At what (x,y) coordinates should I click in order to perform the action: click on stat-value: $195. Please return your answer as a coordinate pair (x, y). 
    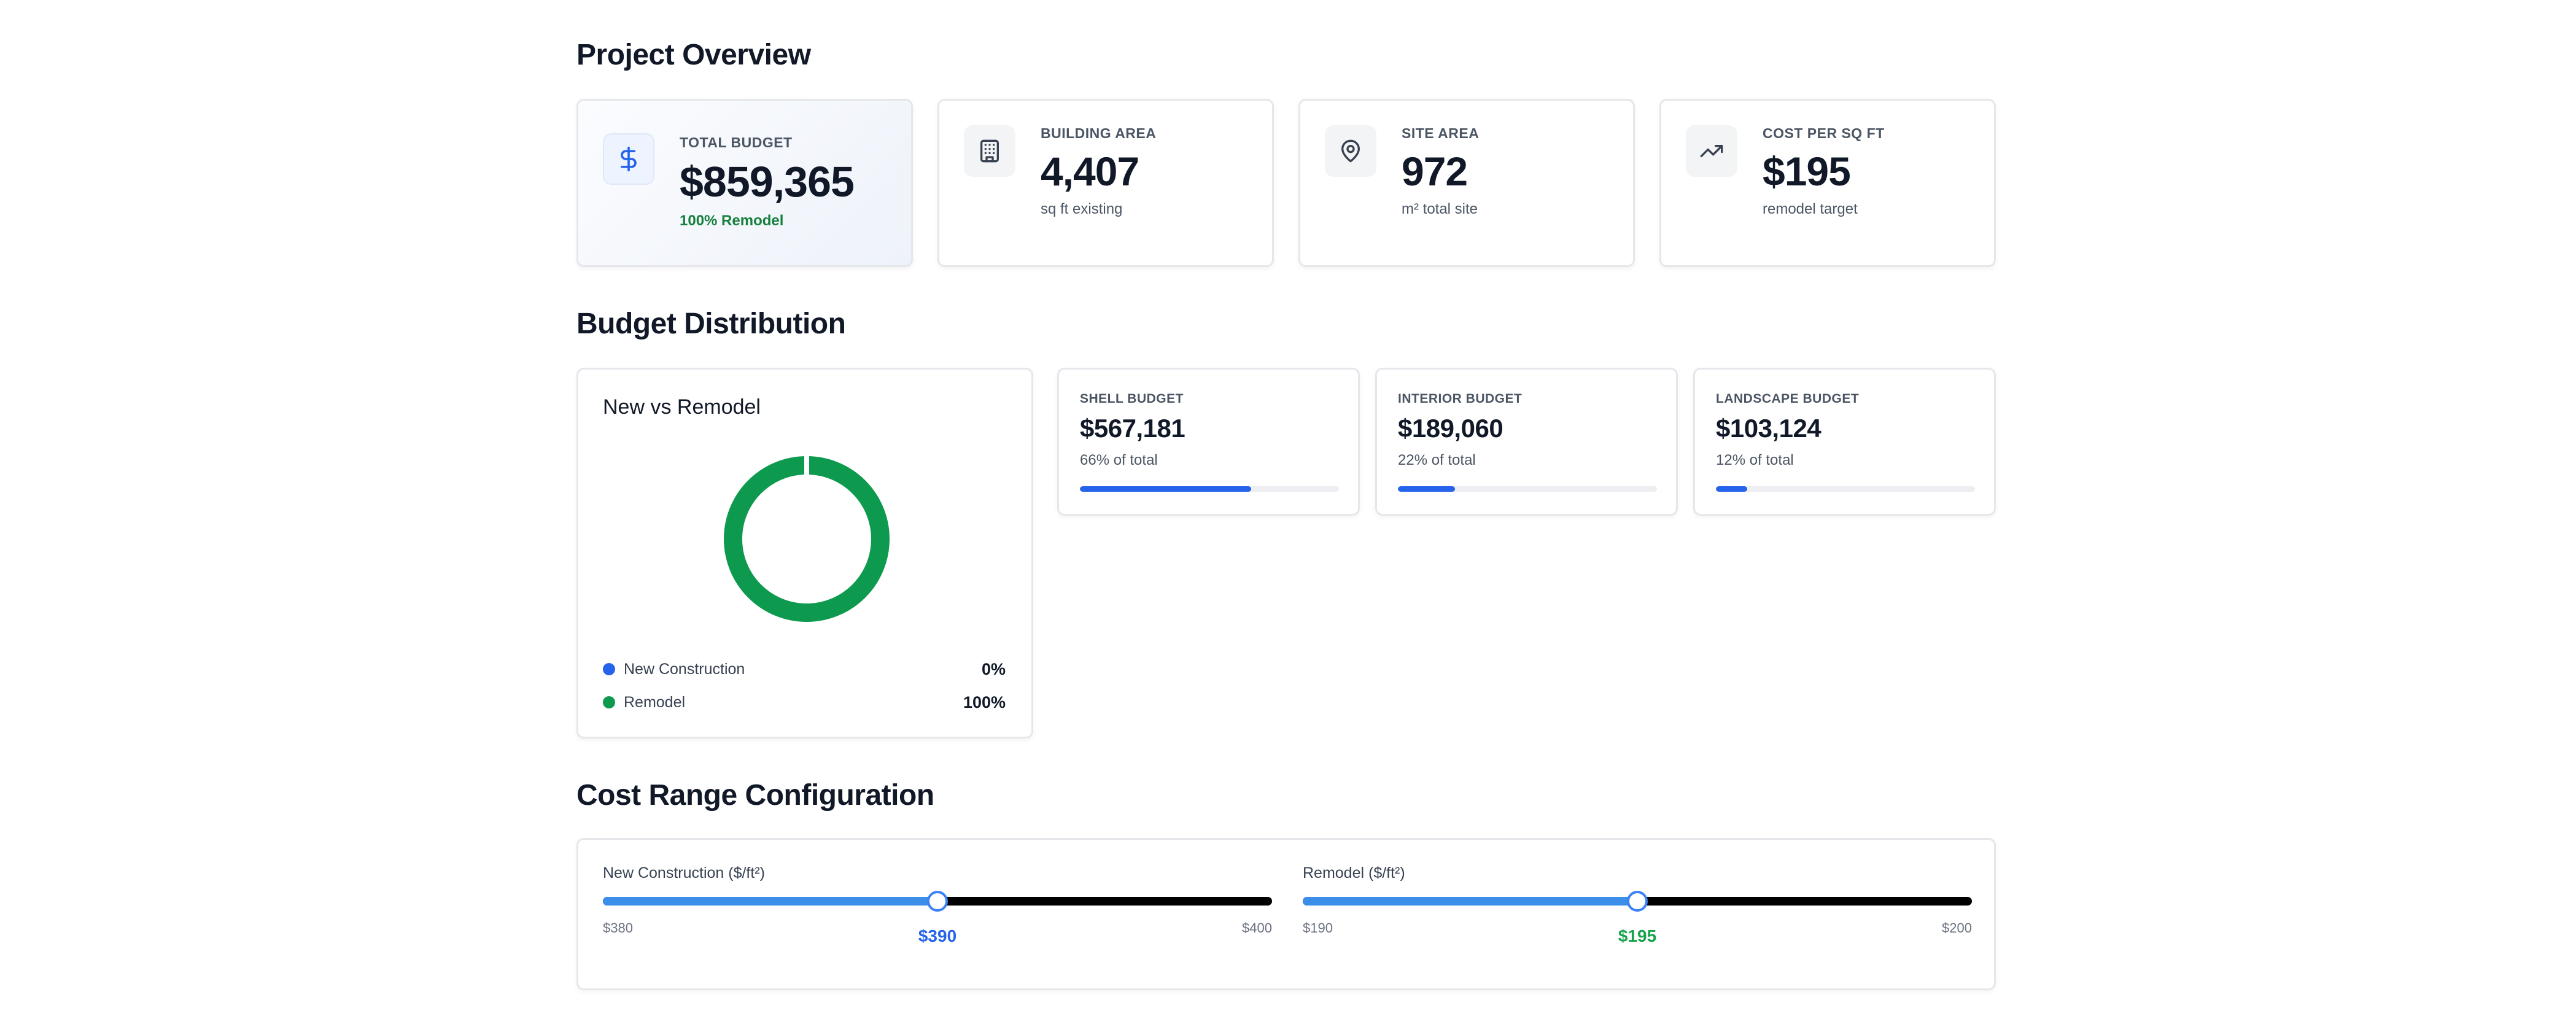
    Looking at the image, I should click on (1807, 171).